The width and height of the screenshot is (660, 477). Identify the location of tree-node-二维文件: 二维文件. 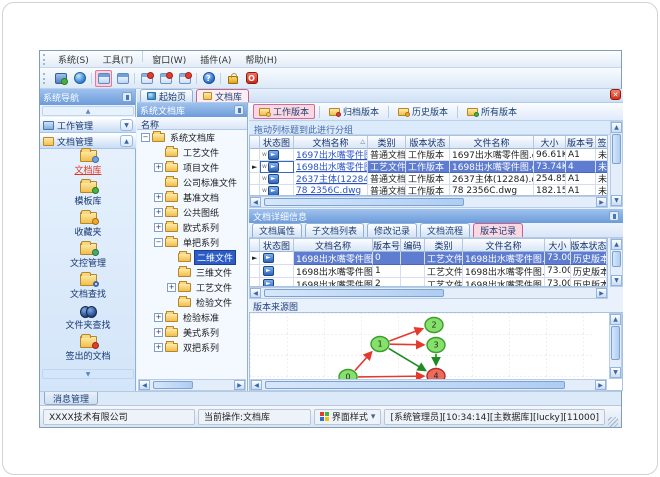
(192, 257).